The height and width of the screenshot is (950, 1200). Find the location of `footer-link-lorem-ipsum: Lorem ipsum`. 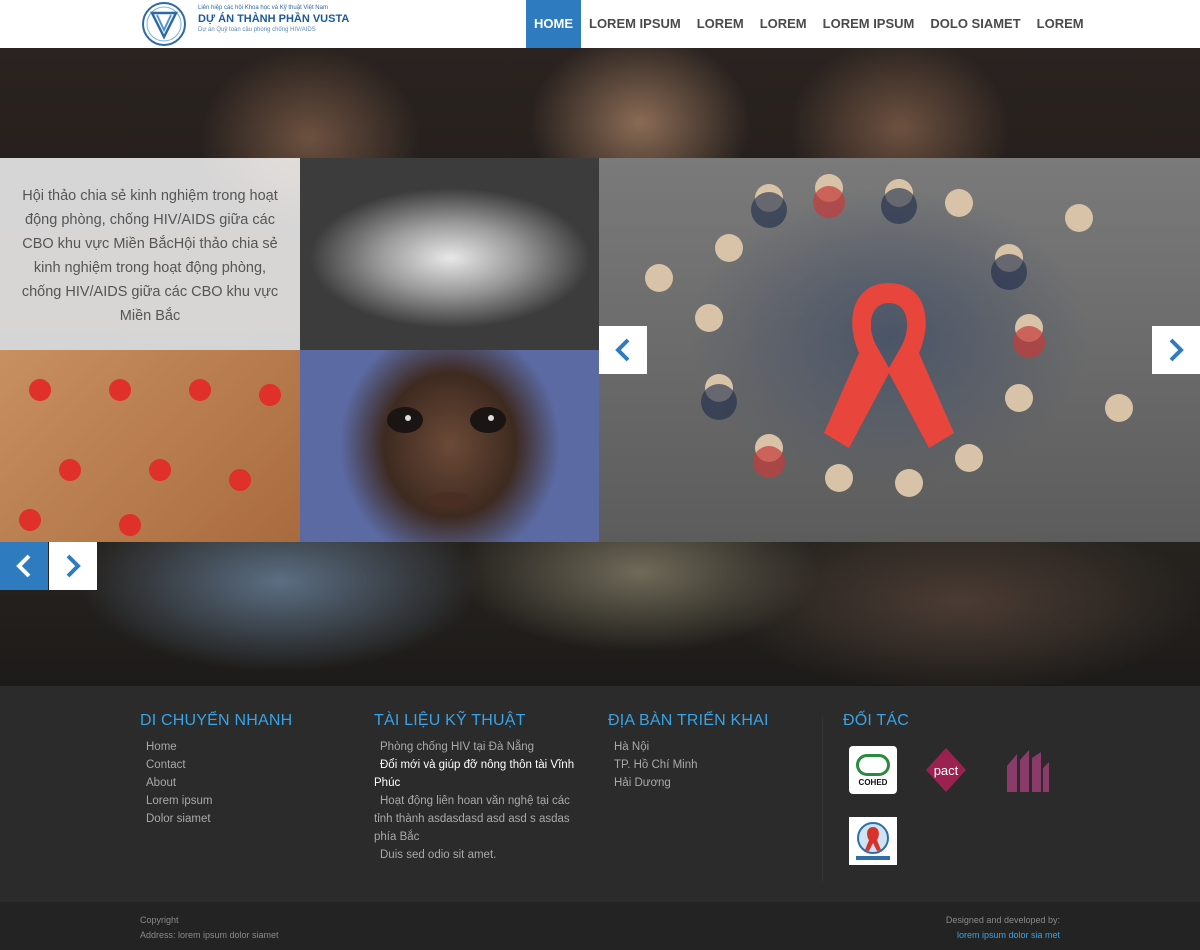

footer-link-lorem-ipsum: Lorem ipsum is located at coordinates (245, 801).